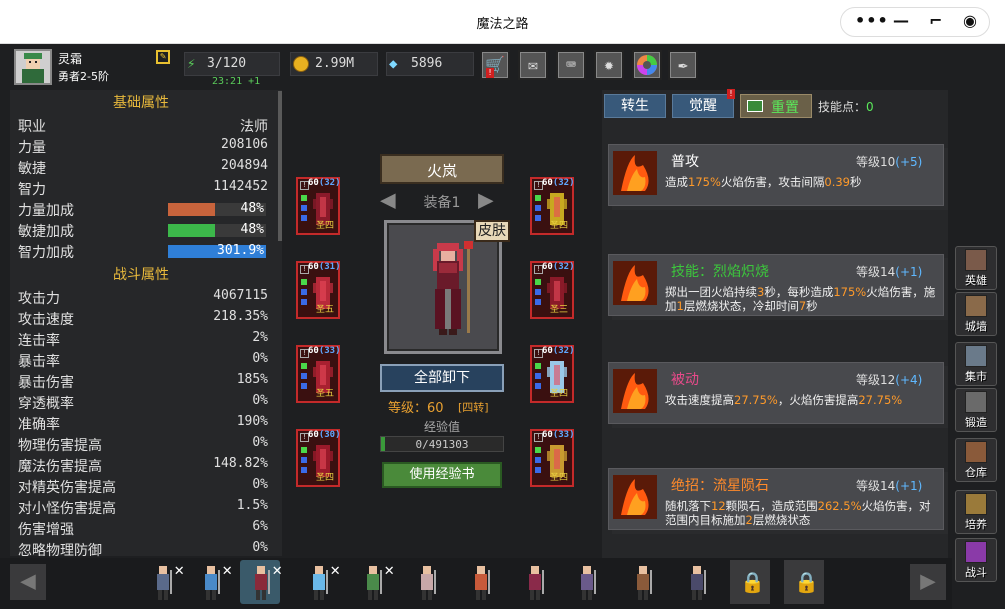 This screenshot has height=609, width=1005. I want to click on stat-value: 4067115, so click(240, 295).